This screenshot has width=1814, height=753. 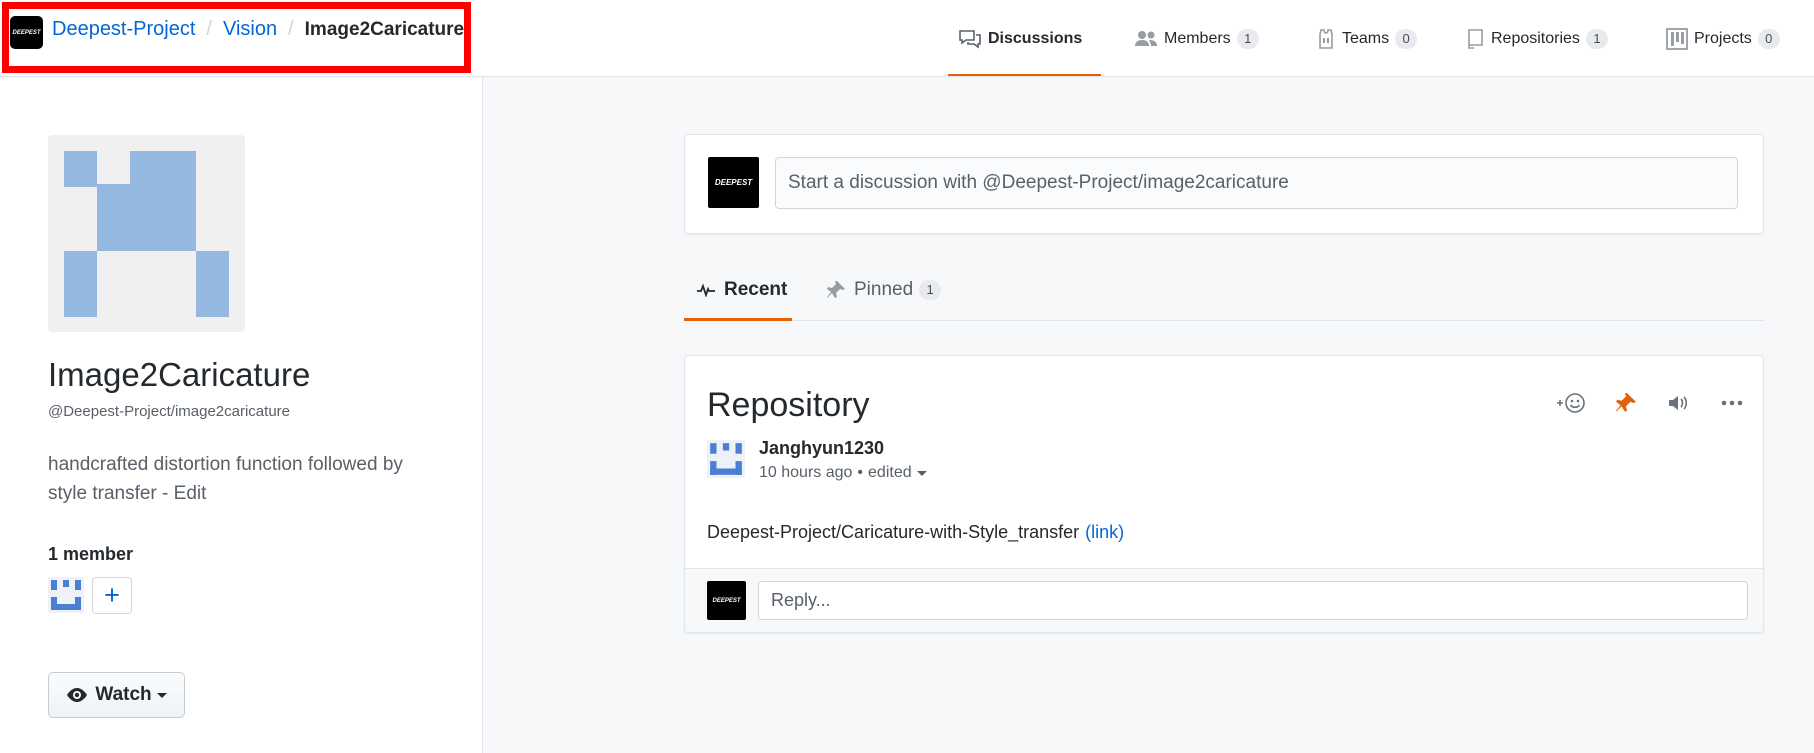 I want to click on tab-projects-label: Projects, so click(x=1723, y=38).